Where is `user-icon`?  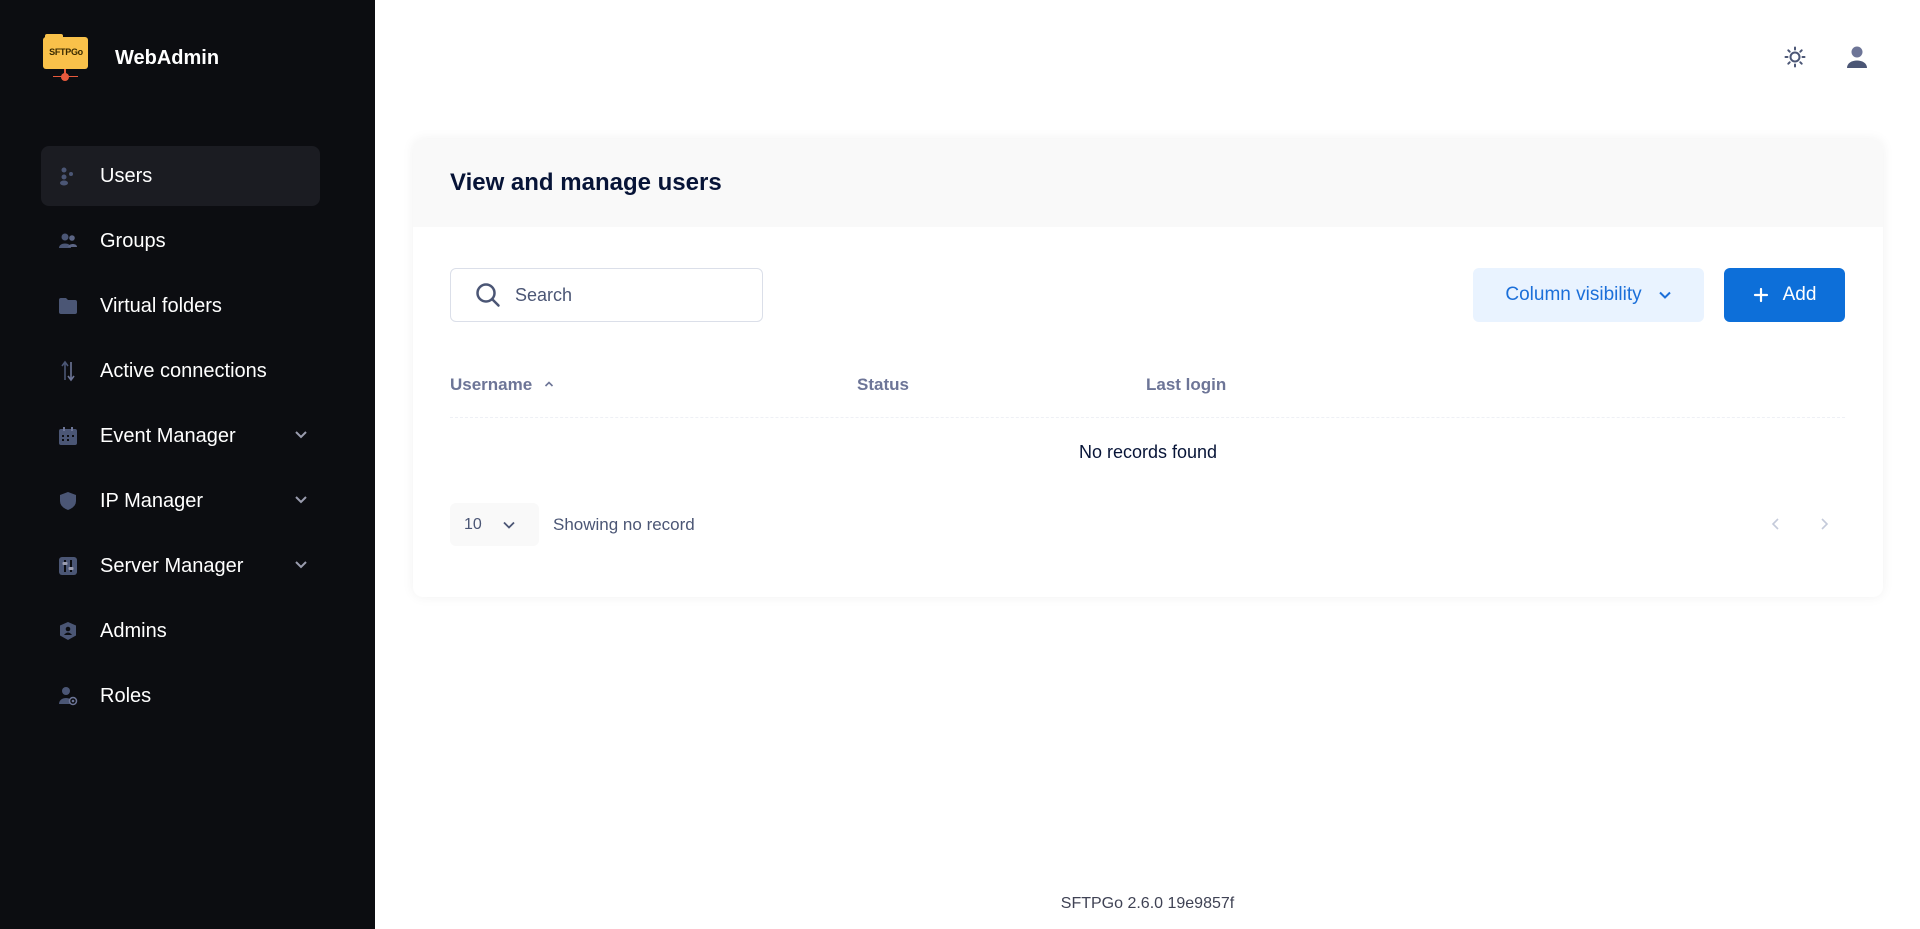 user-icon is located at coordinates (1857, 57).